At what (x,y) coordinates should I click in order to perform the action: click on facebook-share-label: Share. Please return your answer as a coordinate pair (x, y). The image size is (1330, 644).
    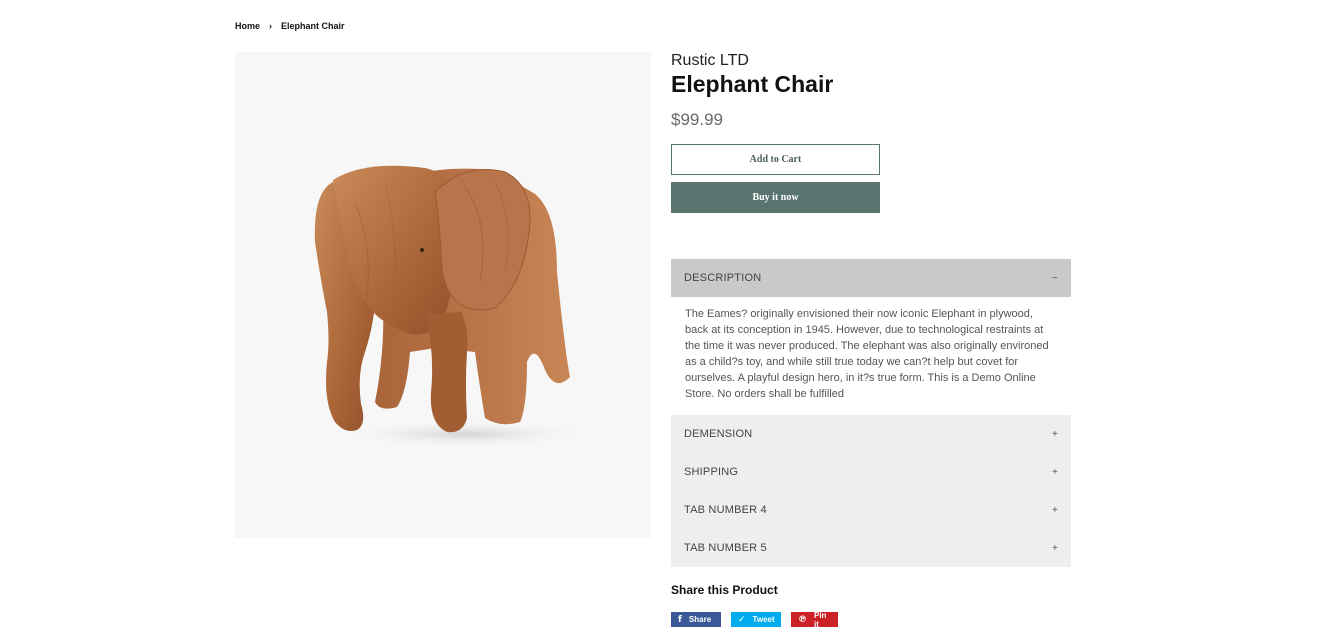
    Looking at the image, I should click on (700, 619).